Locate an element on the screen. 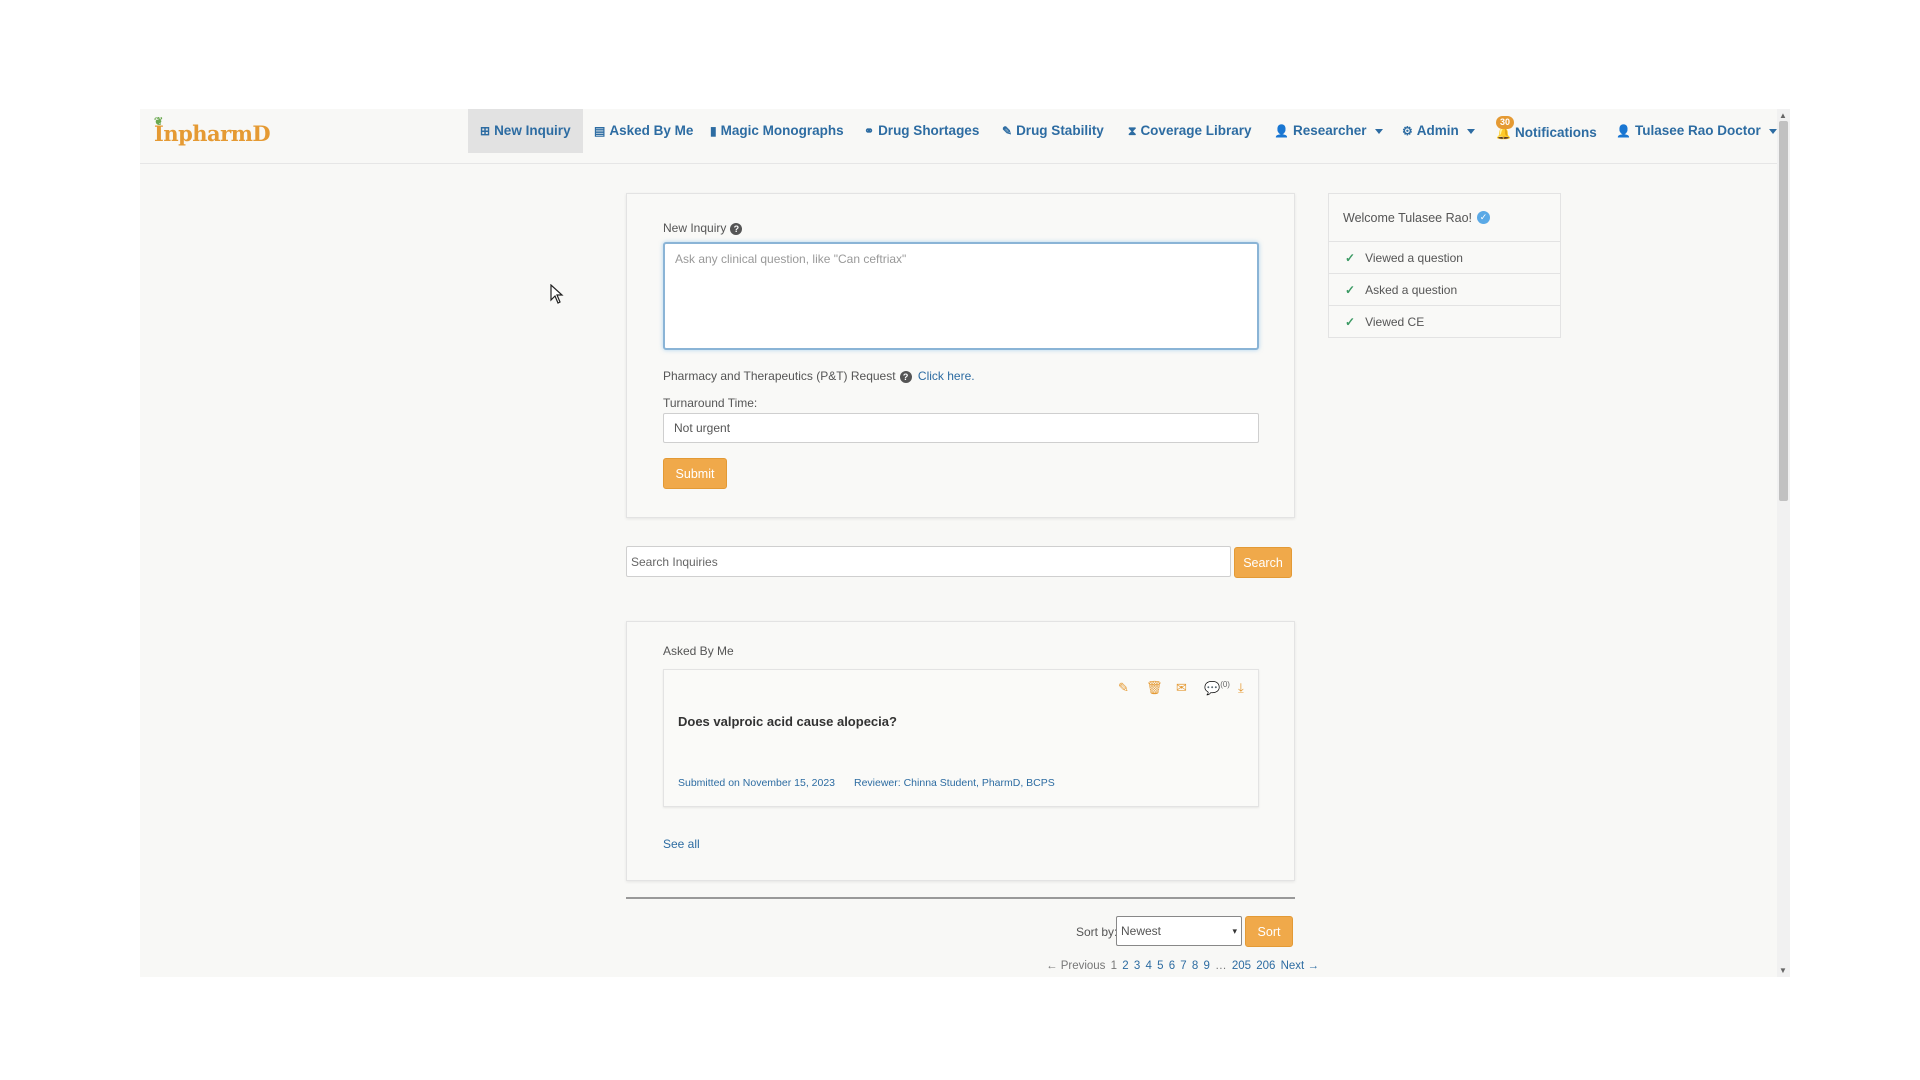 This screenshot has height=1080, width=1920. nav-label: Notifications is located at coordinates (1555, 132).